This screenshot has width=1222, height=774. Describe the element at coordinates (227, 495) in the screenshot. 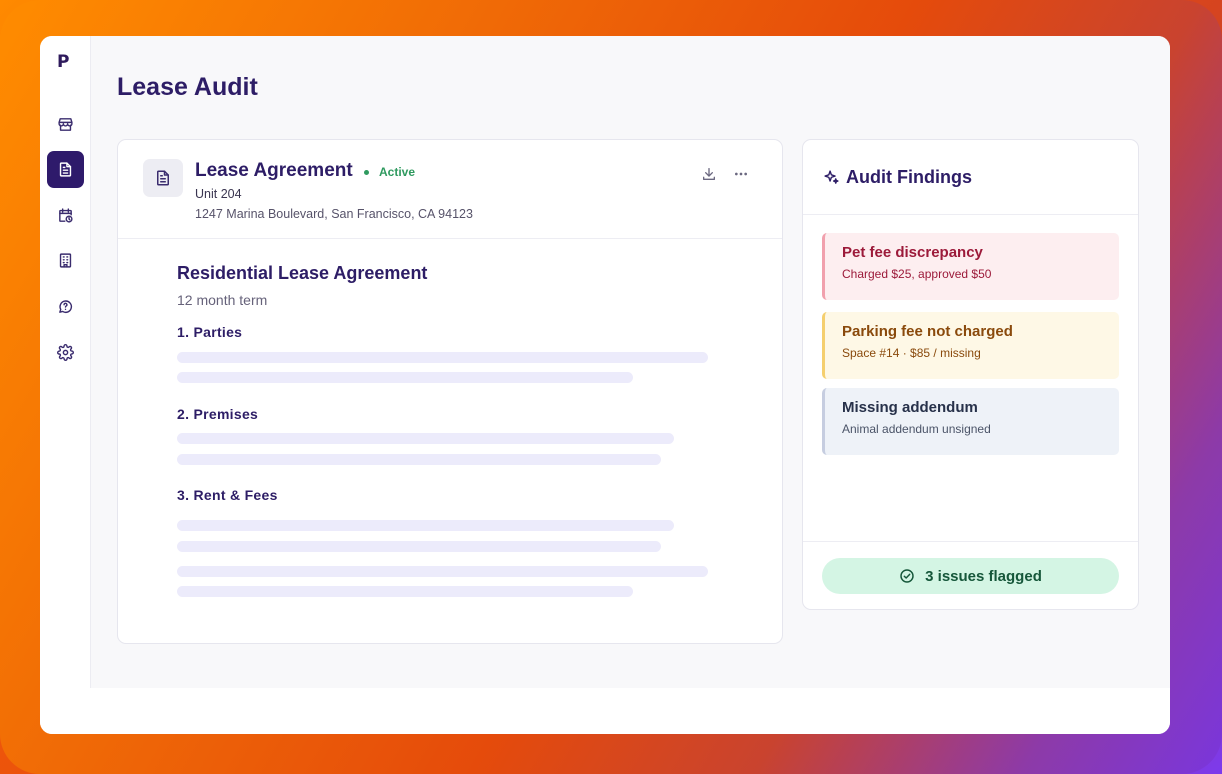

I see `section-heading: 3. Rent & Fees` at that location.